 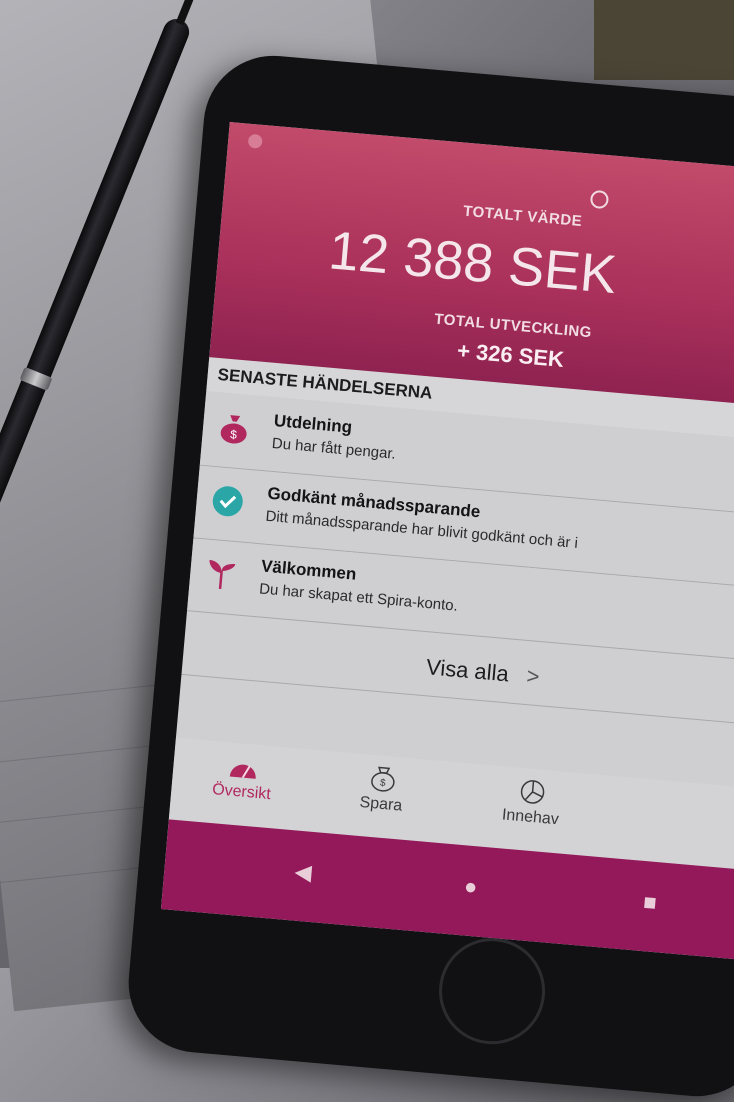 What do you see at coordinates (492, 991) in the screenshot?
I see `phone-home-button` at bounding box center [492, 991].